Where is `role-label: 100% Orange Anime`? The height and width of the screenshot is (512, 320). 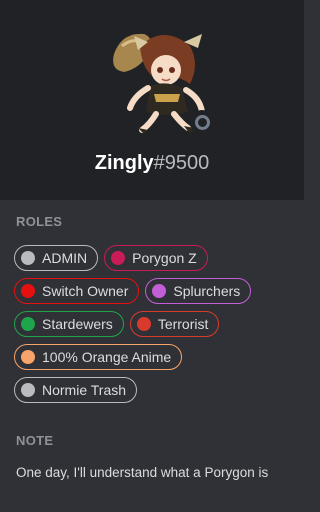 role-label: 100% Orange Anime is located at coordinates (107, 357).